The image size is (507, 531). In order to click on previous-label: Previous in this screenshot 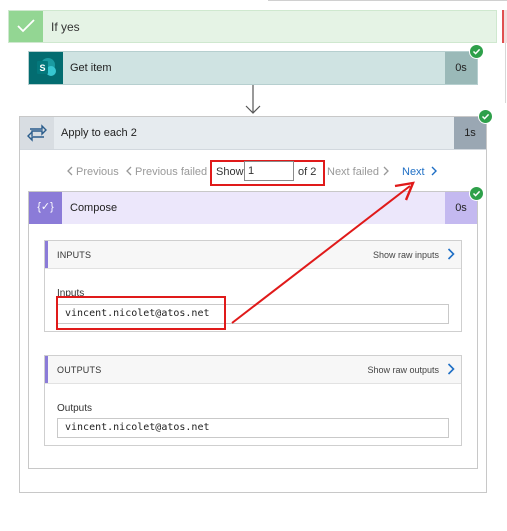, I will do `click(97, 172)`.